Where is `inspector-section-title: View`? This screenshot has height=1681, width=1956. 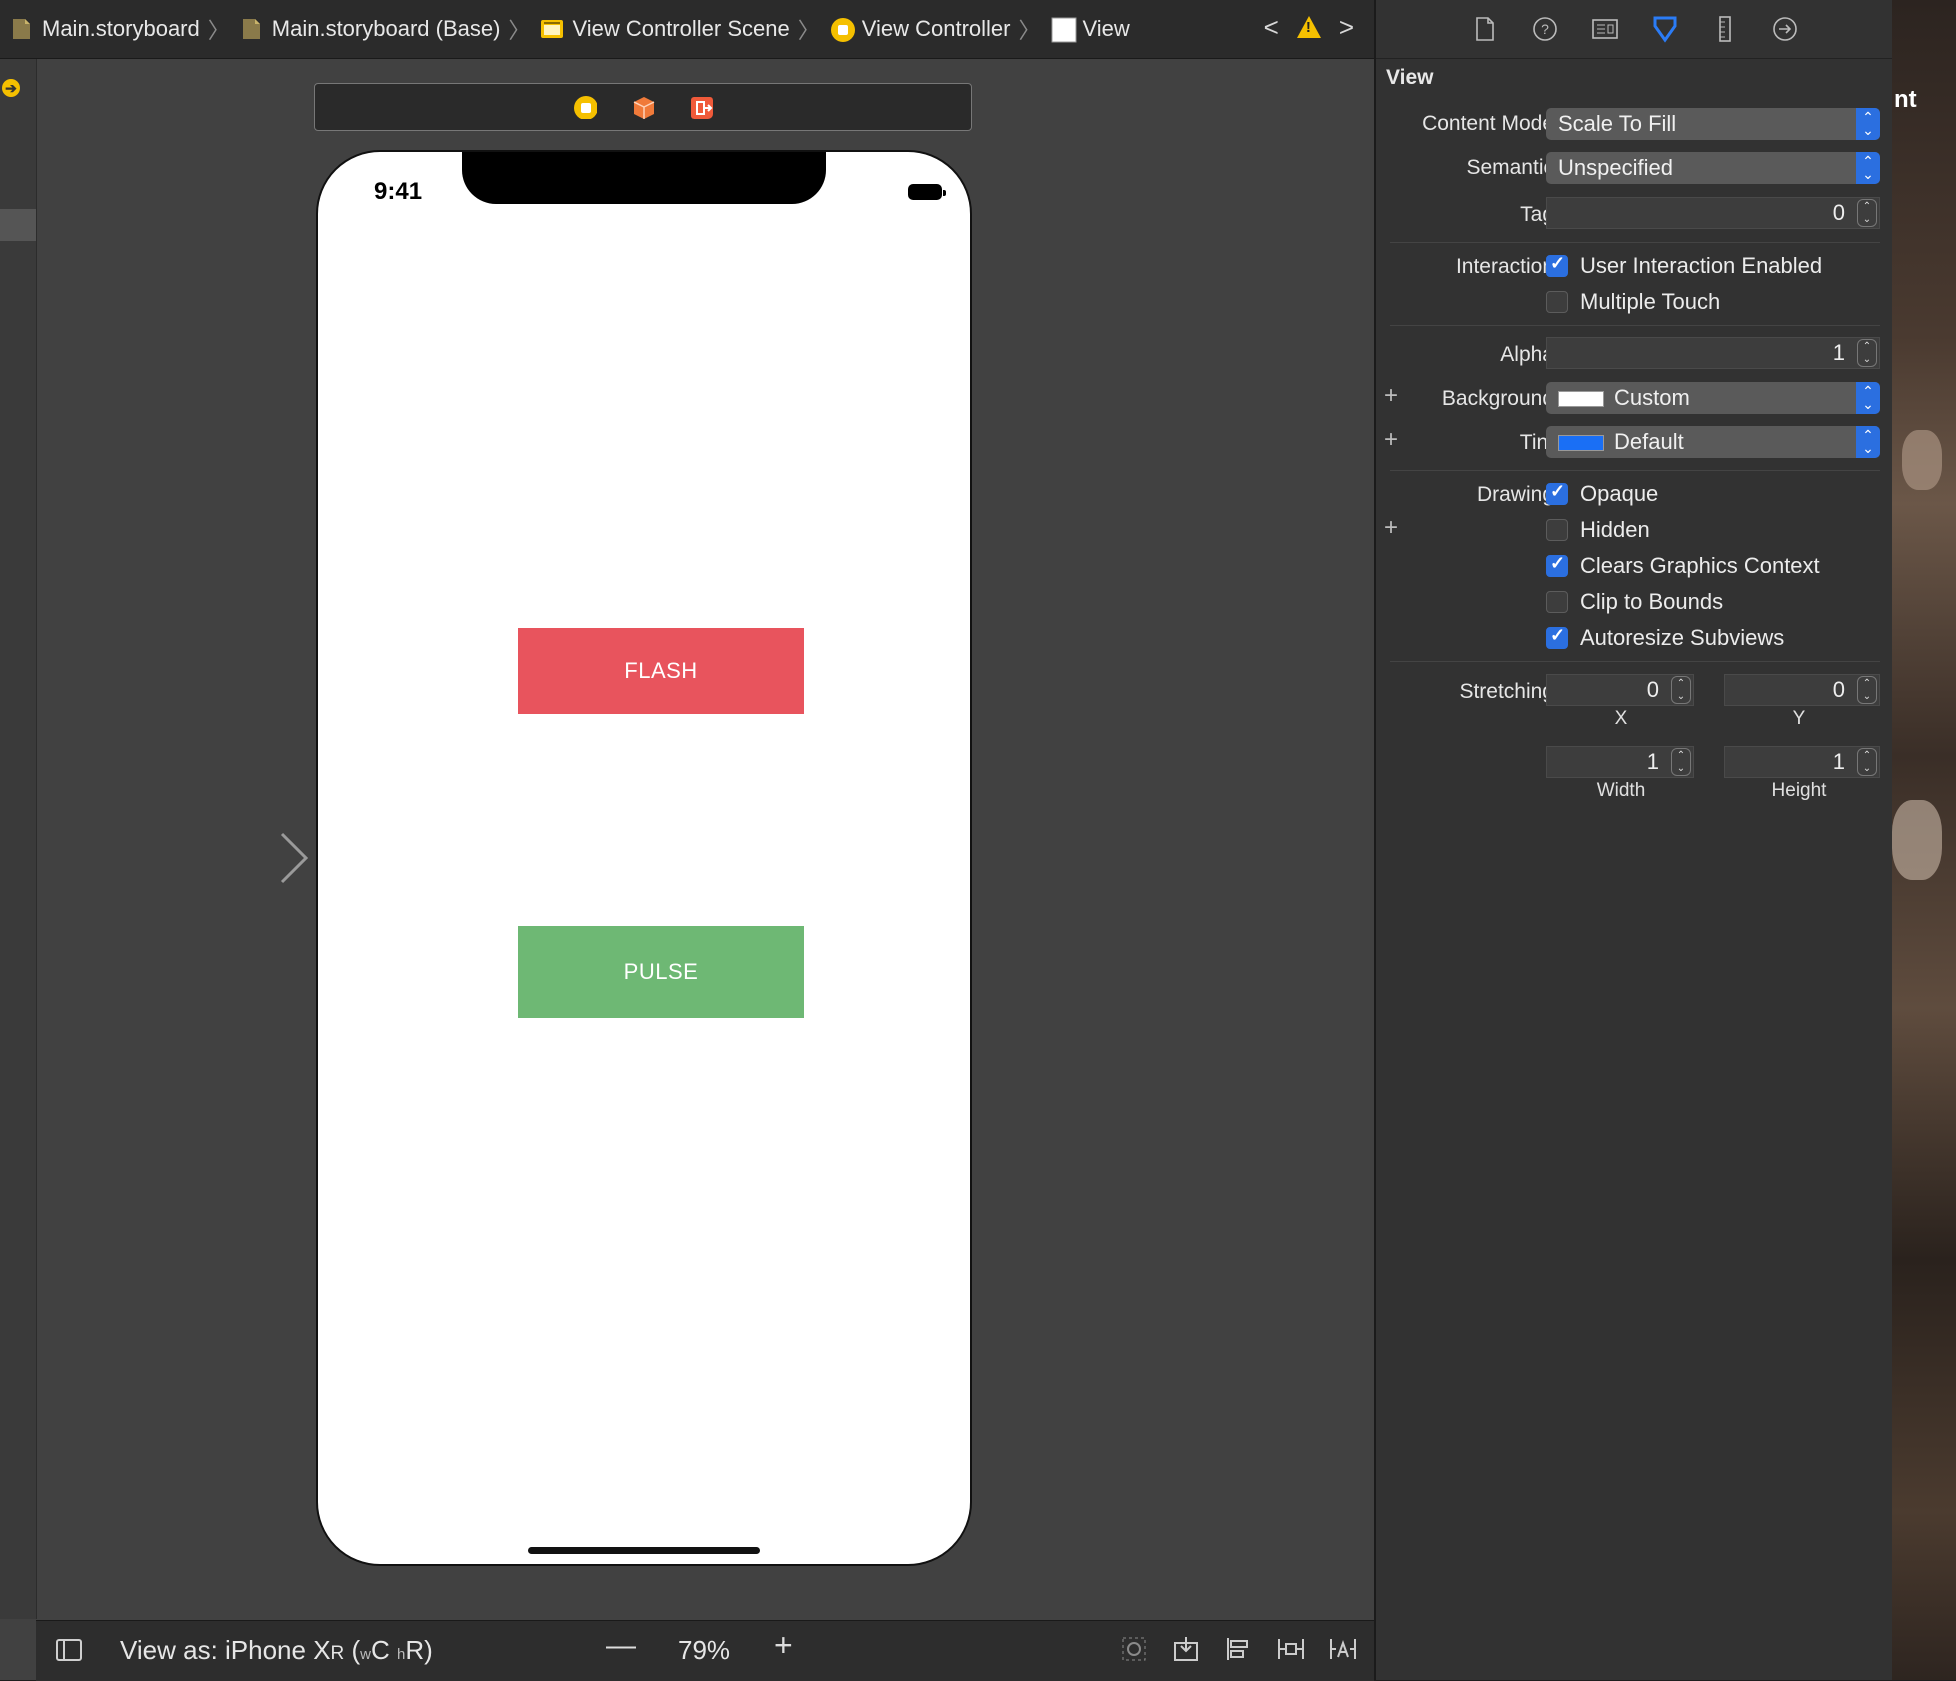 inspector-section-title: View is located at coordinates (1410, 77).